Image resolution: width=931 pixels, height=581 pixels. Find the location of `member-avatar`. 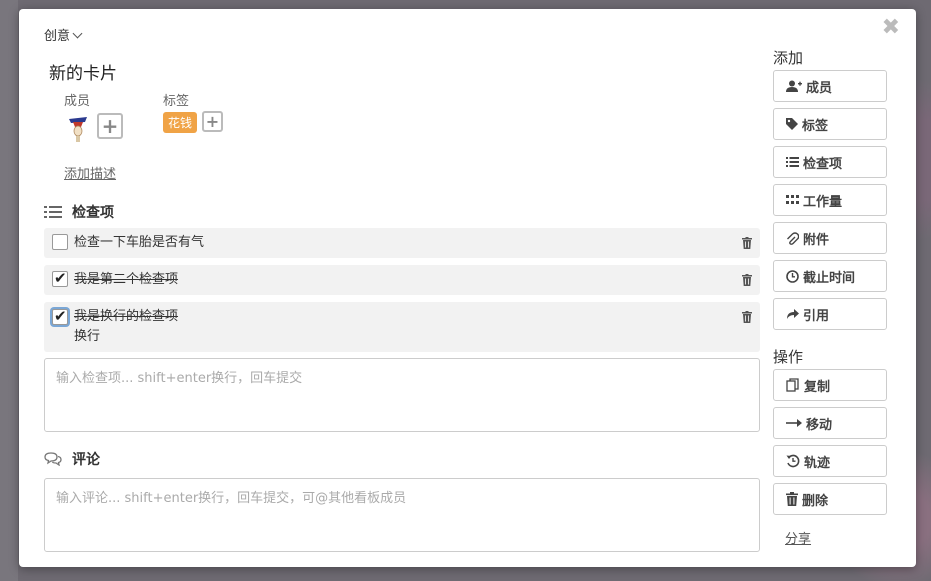

member-avatar is located at coordinates (78, 128).